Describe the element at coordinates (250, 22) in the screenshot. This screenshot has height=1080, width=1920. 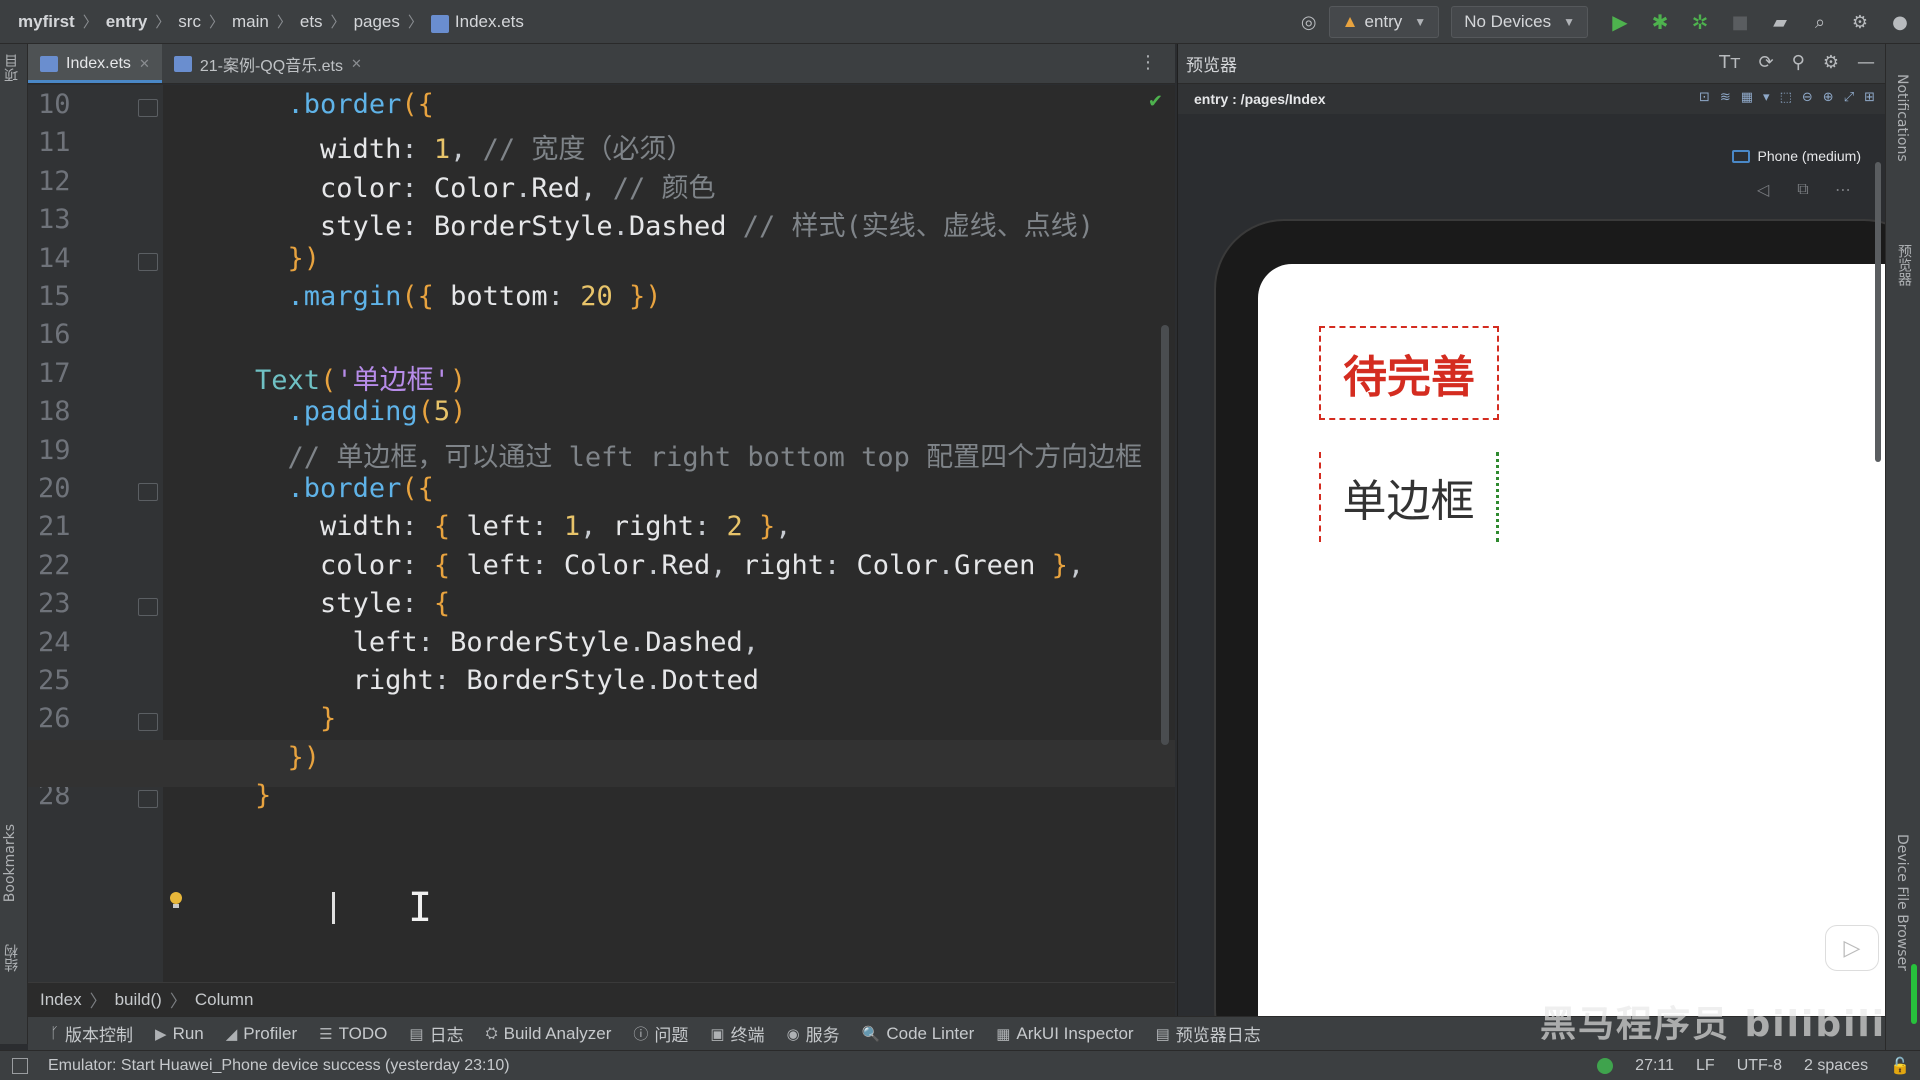
I see `crumb-main: main` at that location.